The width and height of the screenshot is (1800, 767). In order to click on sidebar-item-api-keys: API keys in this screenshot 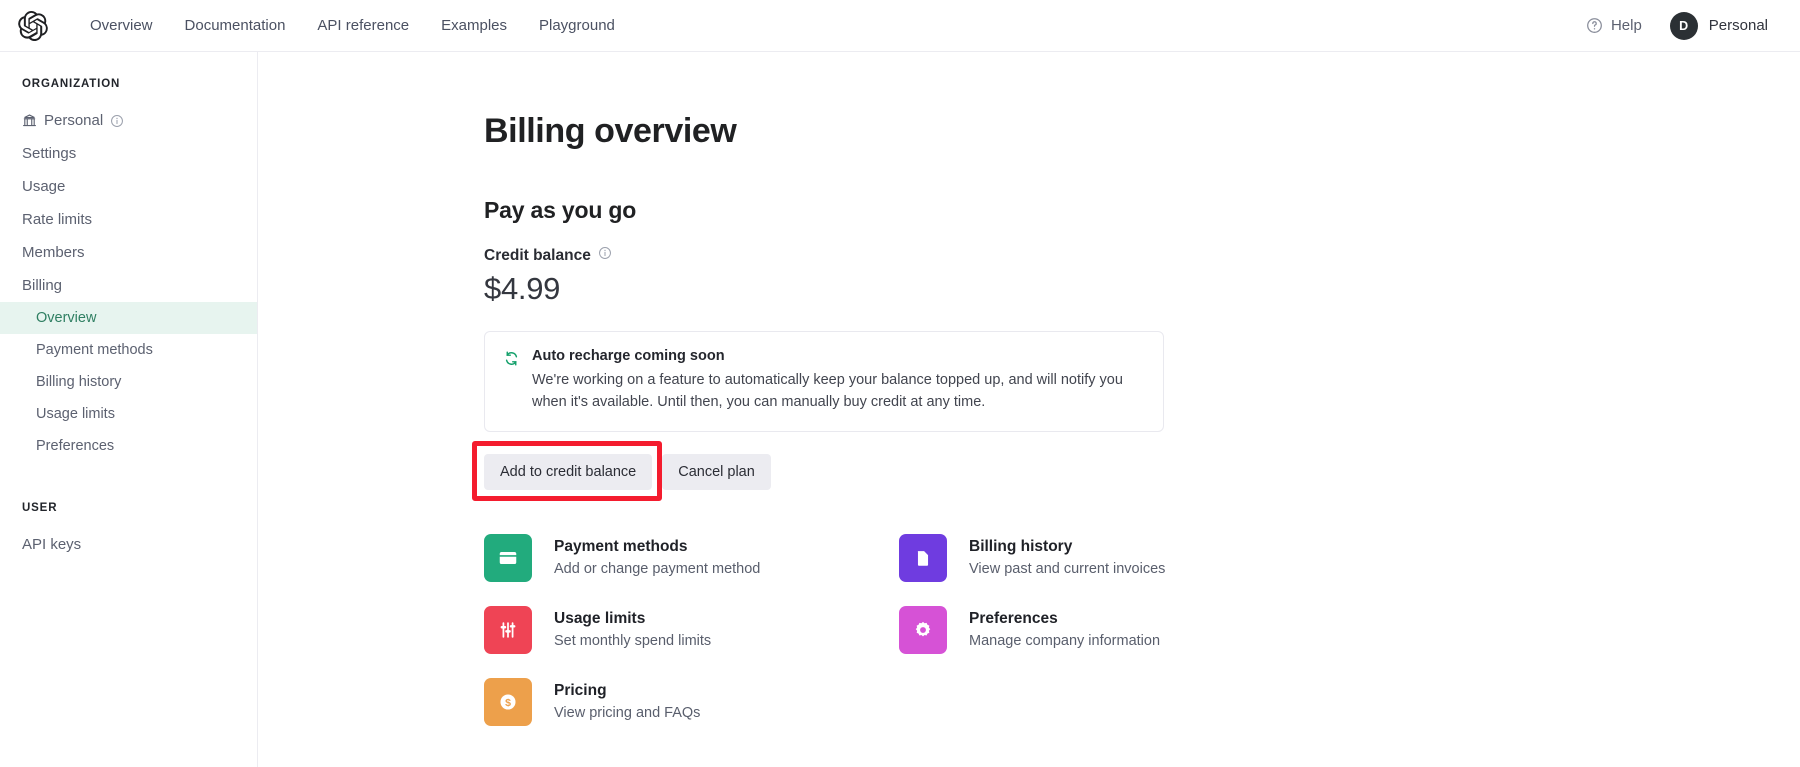, I will do `click(128, 544)`.